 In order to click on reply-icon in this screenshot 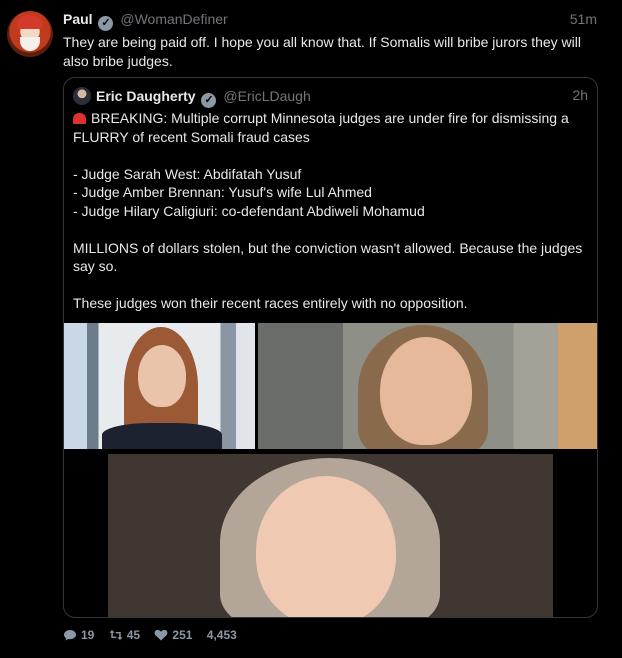, I will do `click(70, 635)`.